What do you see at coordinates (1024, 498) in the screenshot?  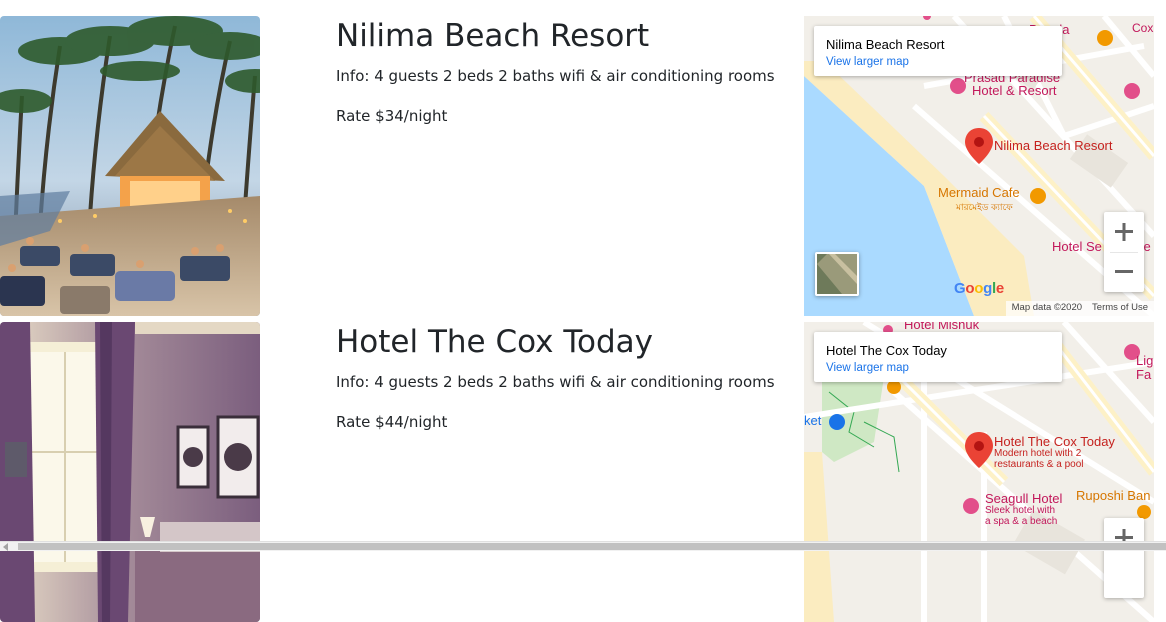 I see `map-place-label: Seagull Hotel` at bounding box center [1024, 498].